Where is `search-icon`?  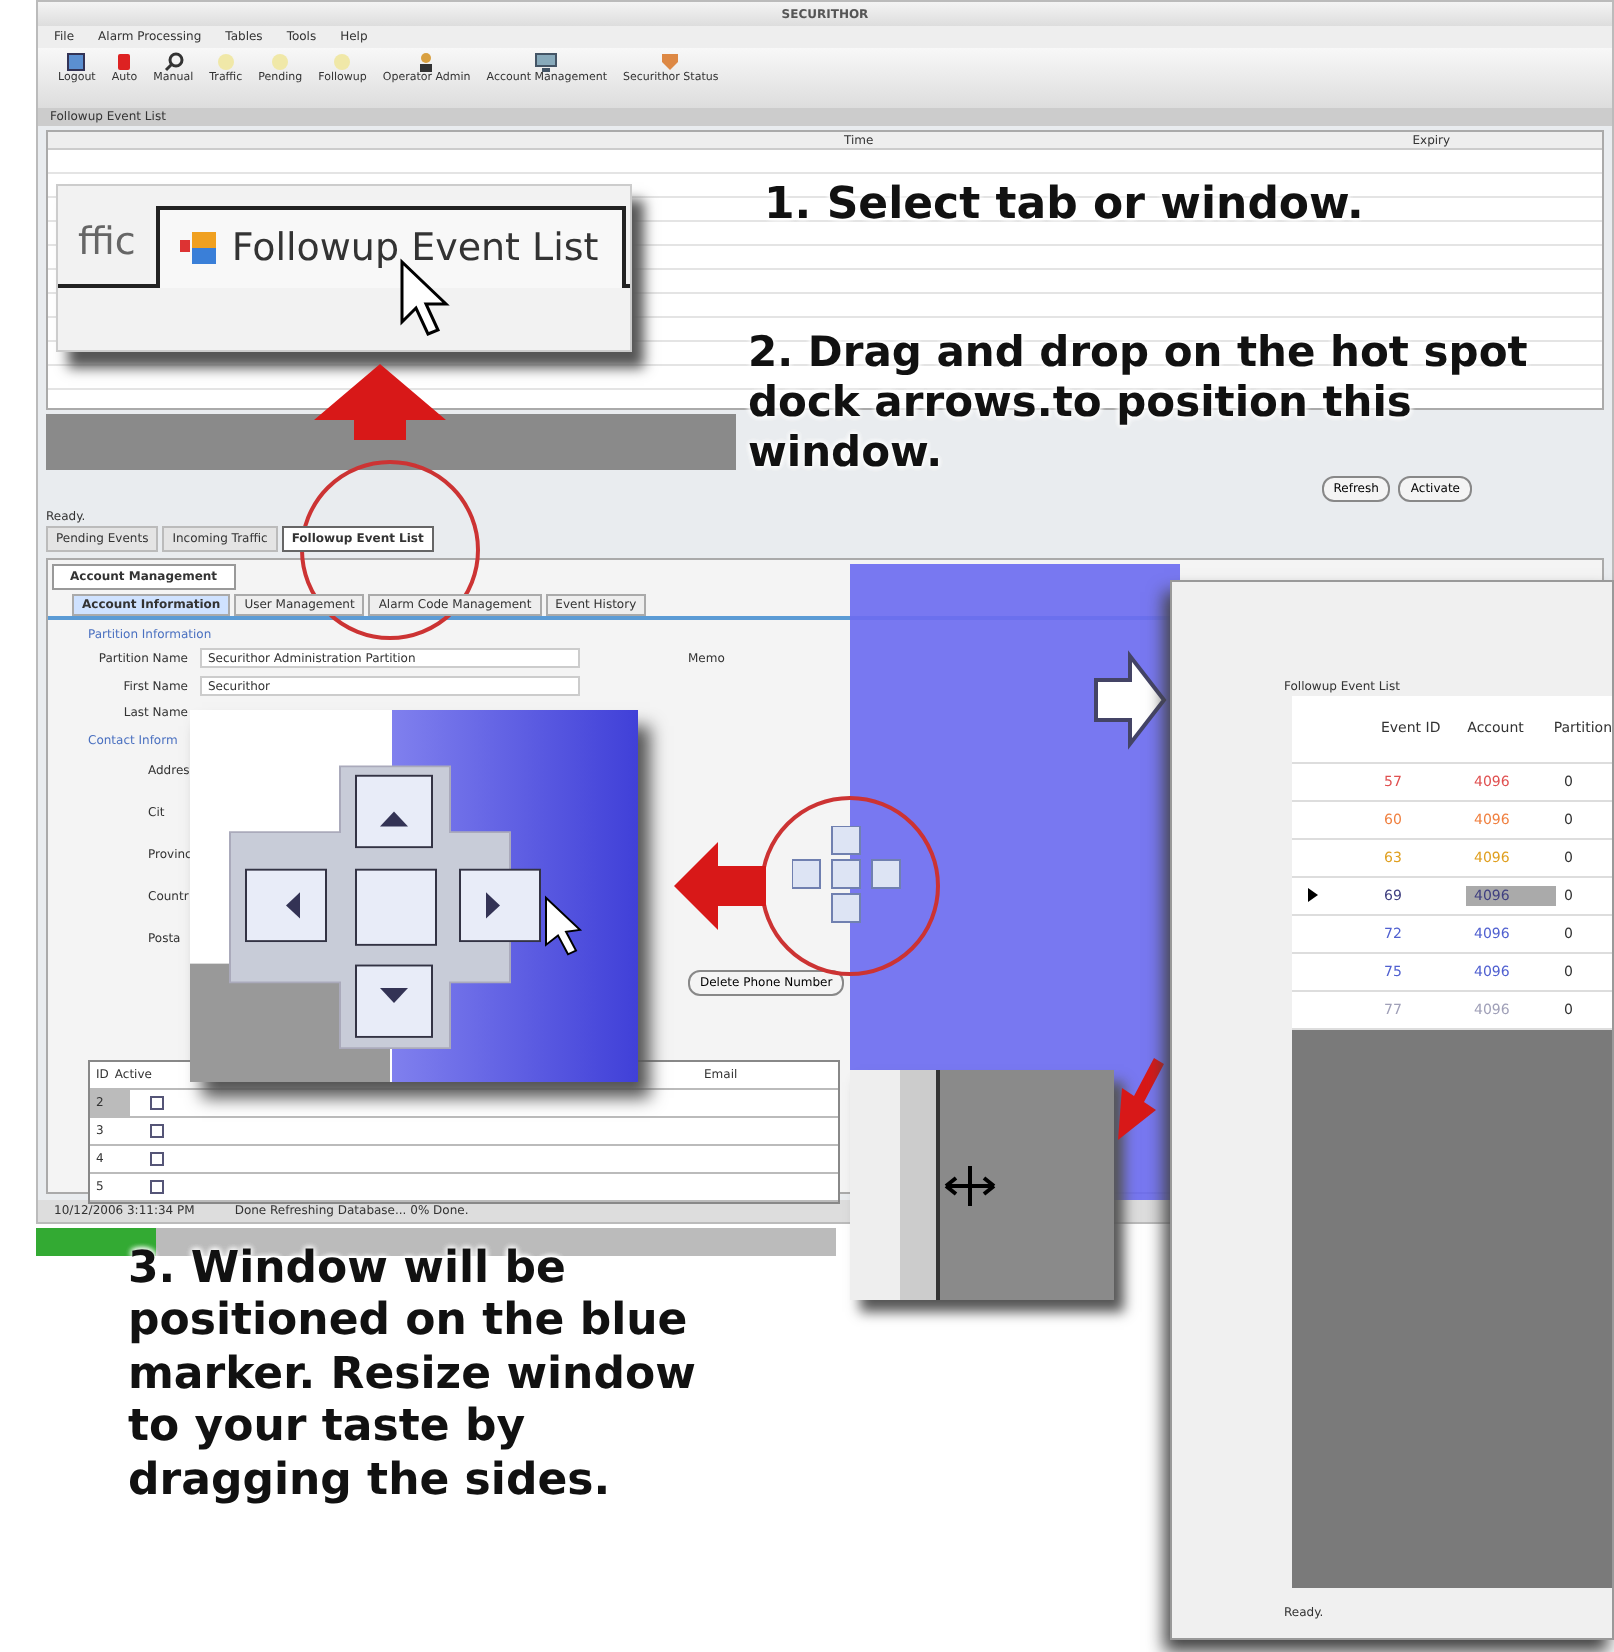
search-icon is located at coordinates (173, 62).